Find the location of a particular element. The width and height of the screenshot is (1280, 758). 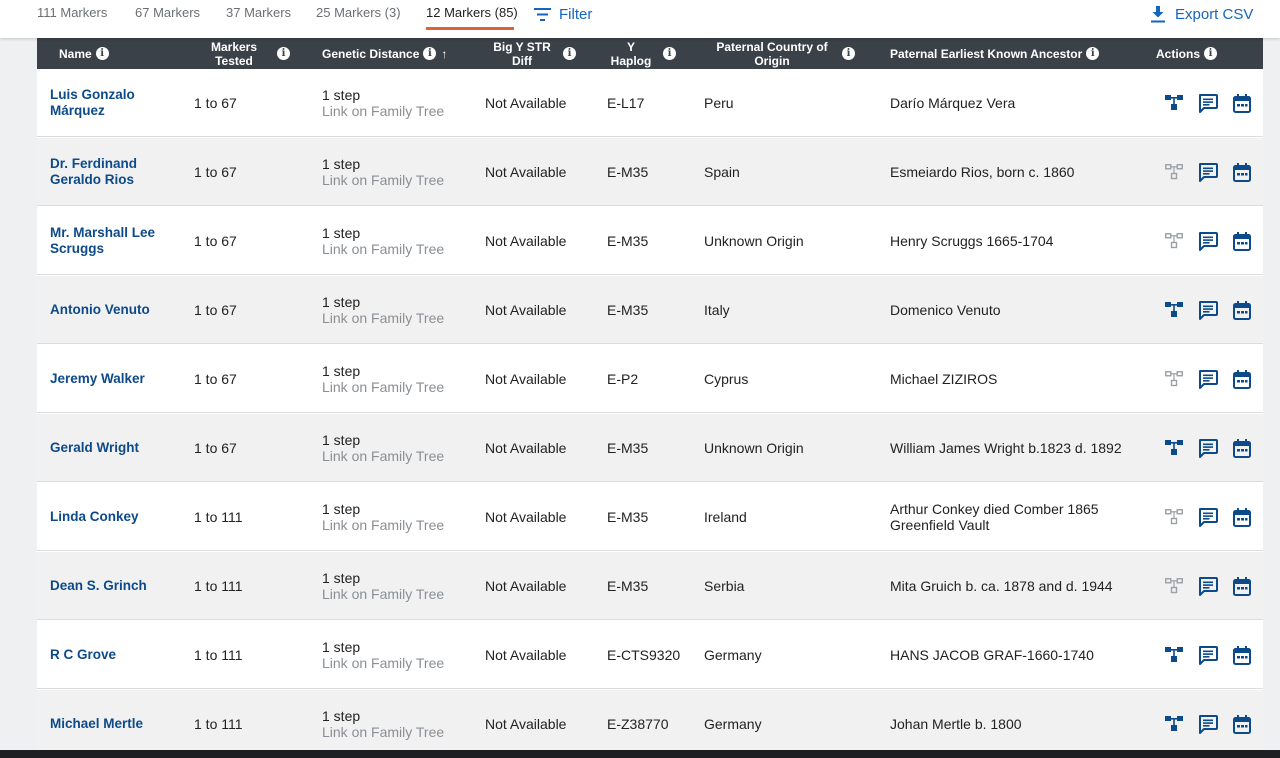

tab-12-markers: 12 Markers (85) is located at coordinates (472, 15).